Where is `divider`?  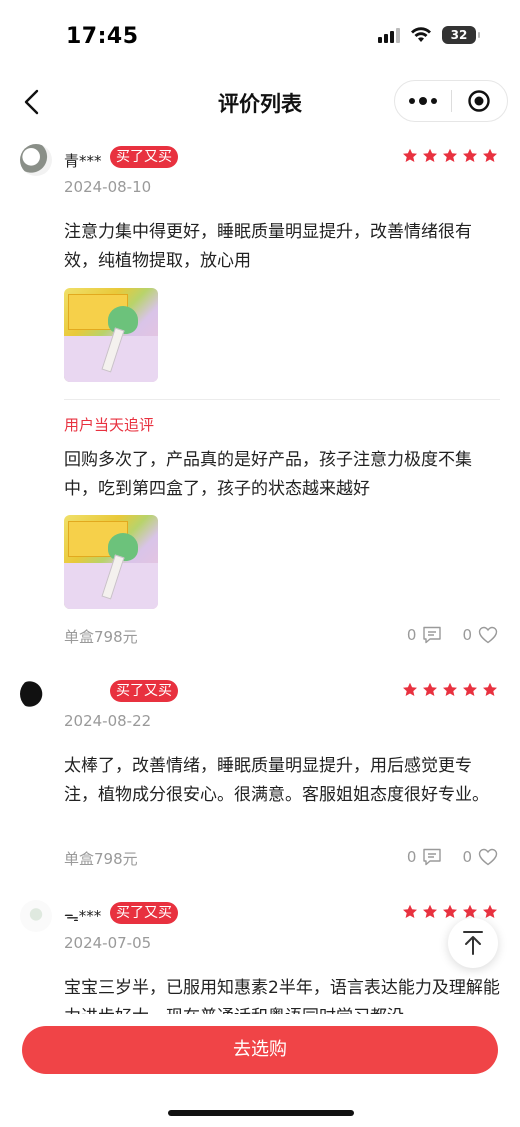 divider is located at coordinates (282, 399).